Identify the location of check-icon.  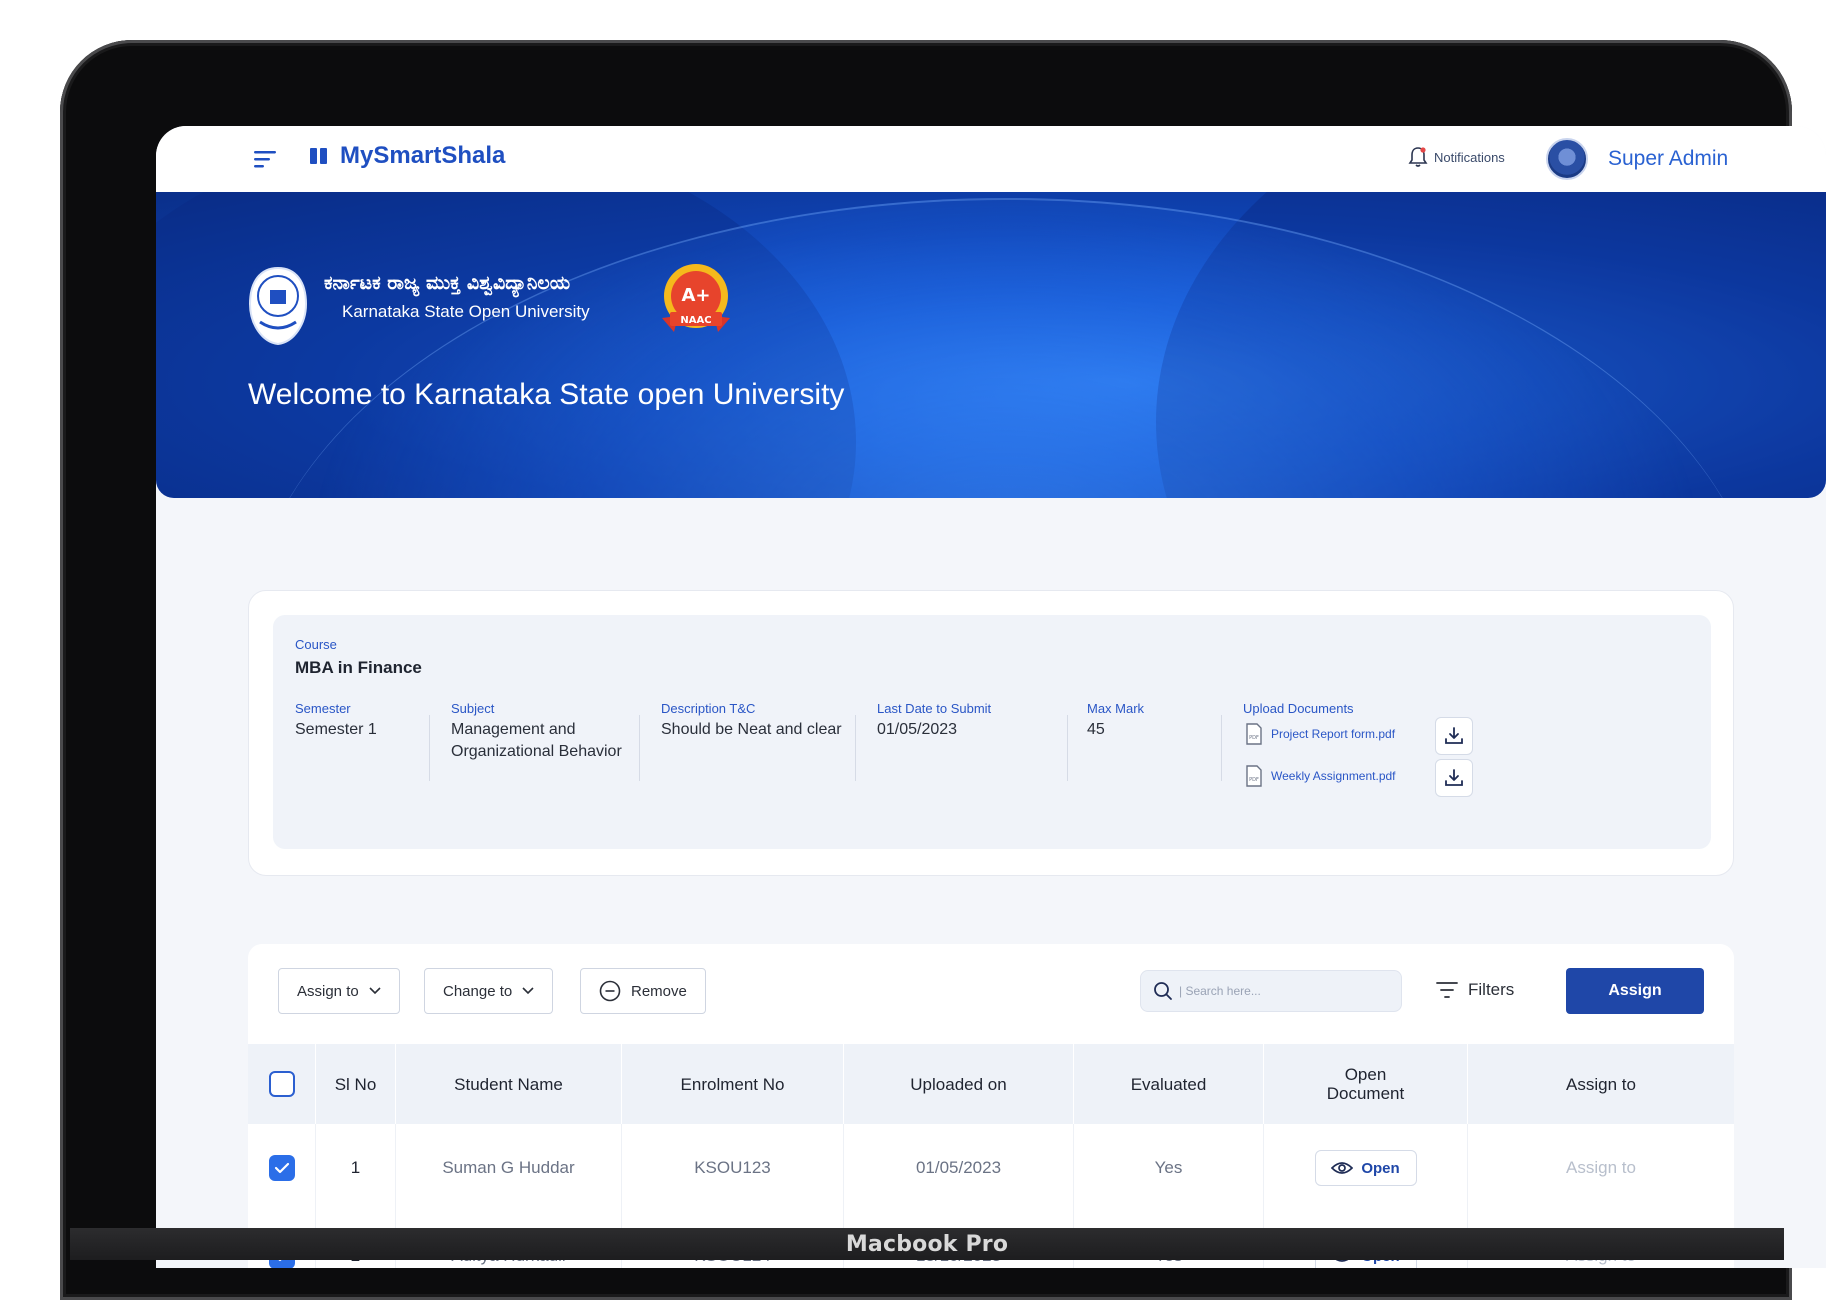
(281, 1168).